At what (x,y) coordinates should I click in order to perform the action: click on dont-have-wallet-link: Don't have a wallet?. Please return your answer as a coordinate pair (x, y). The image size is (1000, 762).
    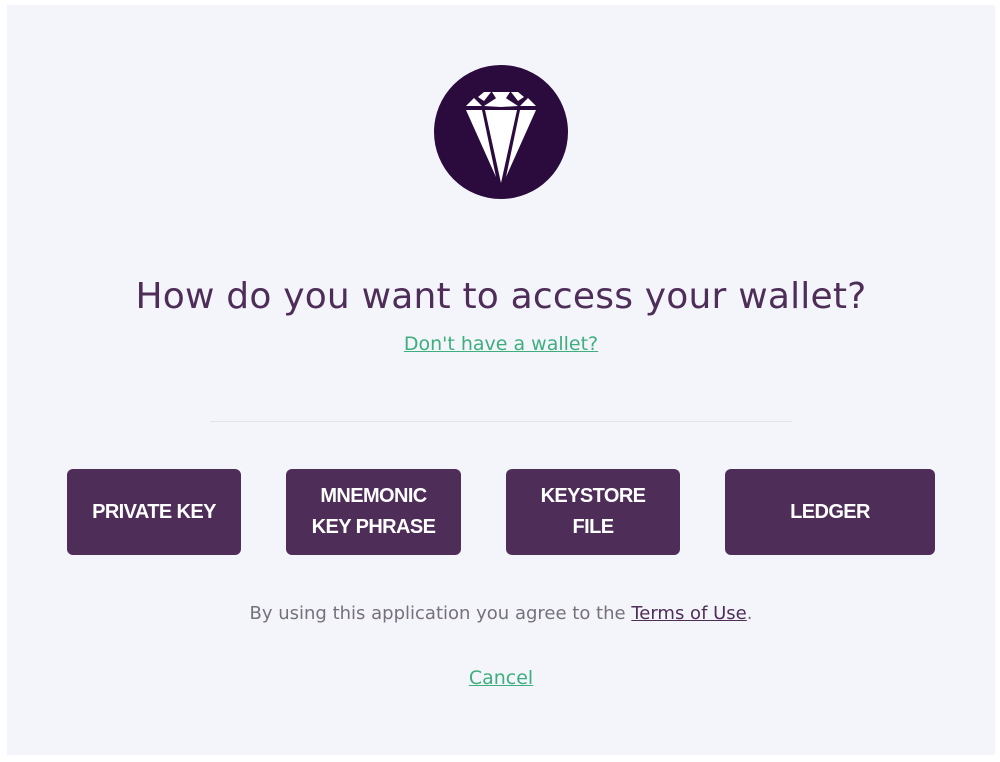
    Looking at the image, I should click on (501, 344).